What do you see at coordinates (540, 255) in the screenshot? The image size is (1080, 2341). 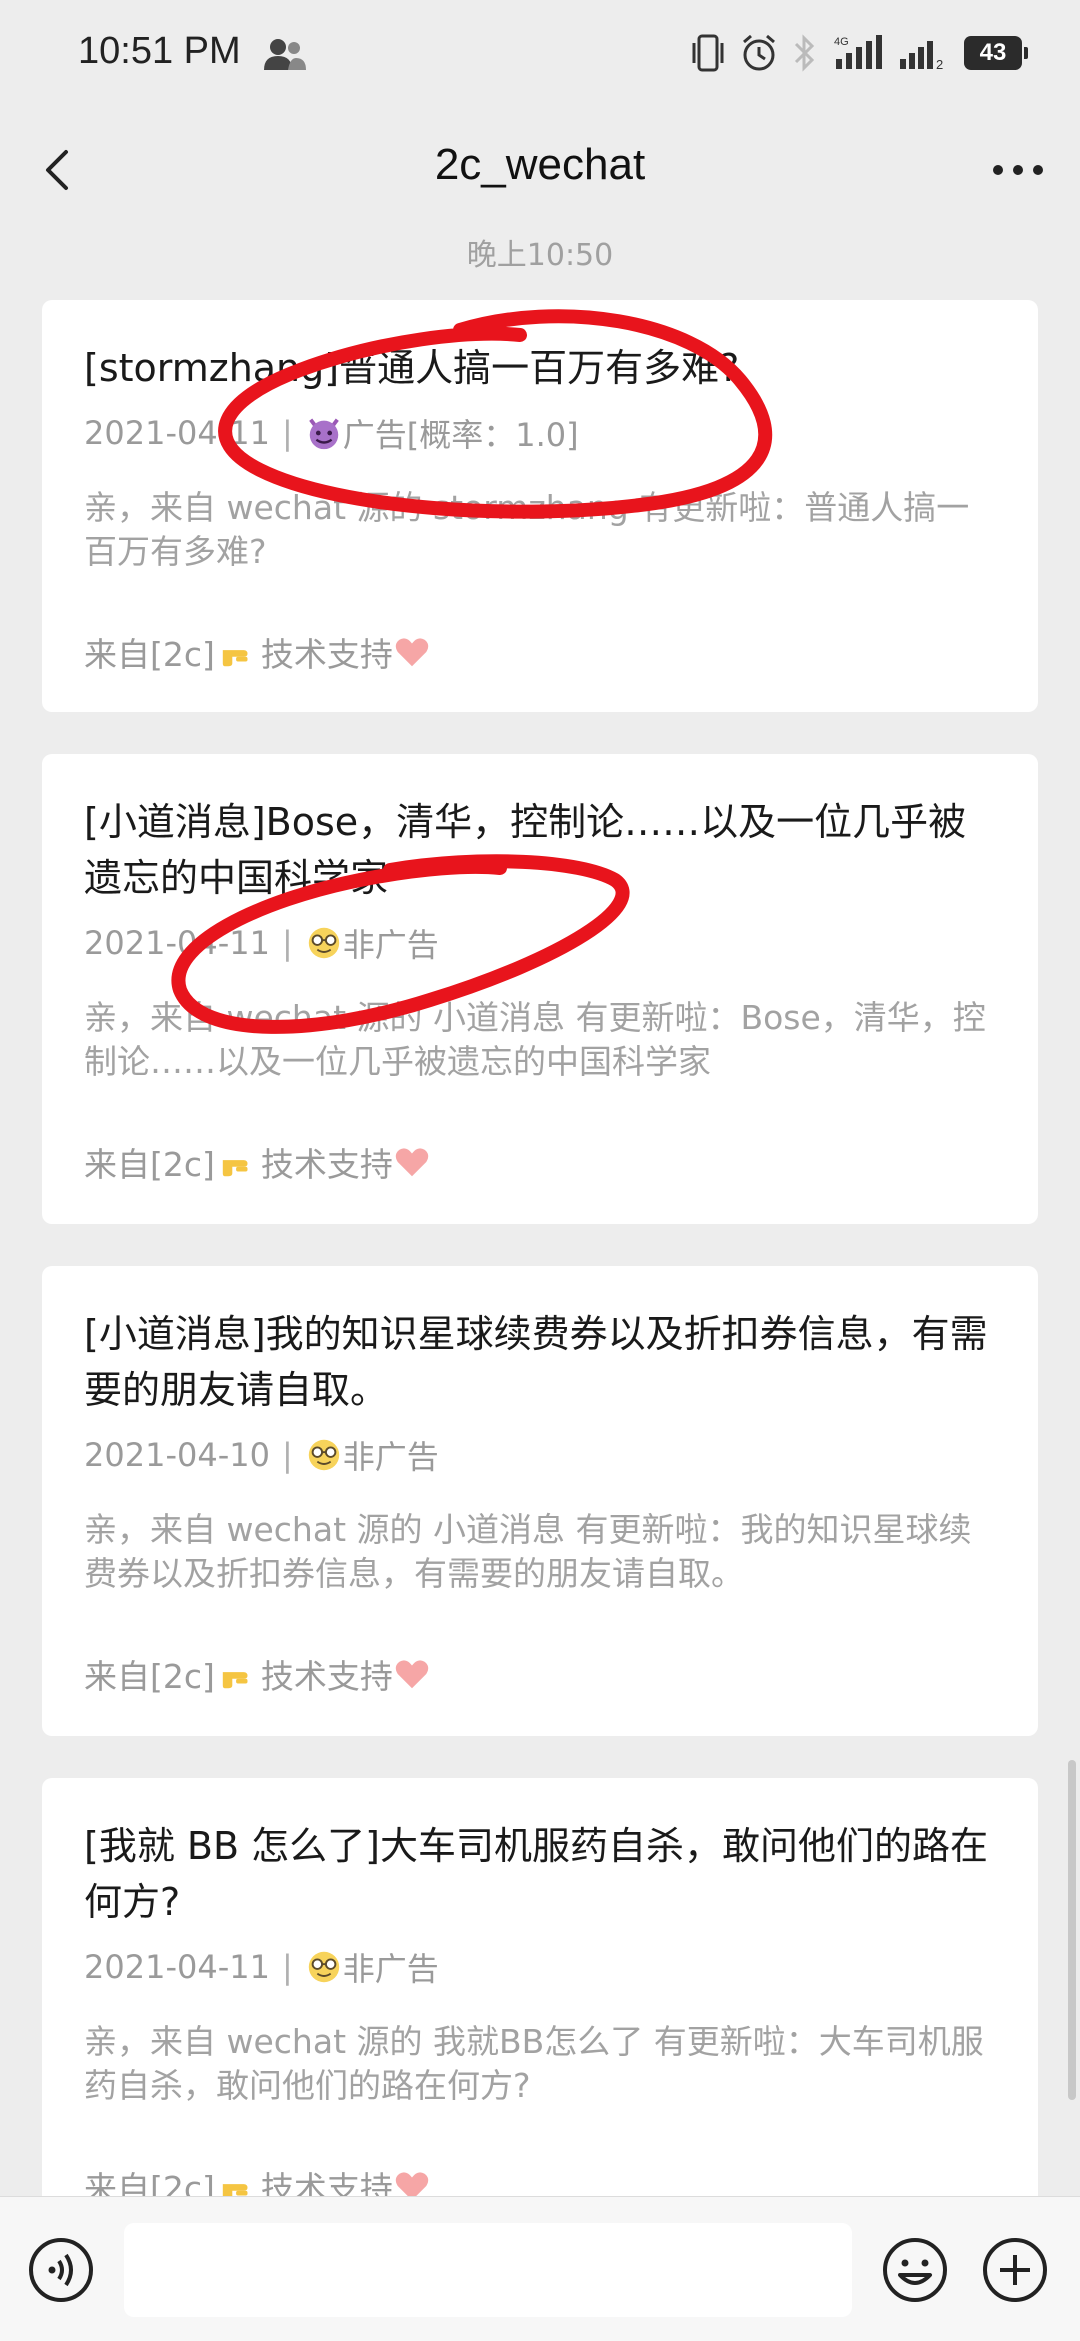 I see `message-timestamp: 晚上10:50` at bounding box center [540, 255].